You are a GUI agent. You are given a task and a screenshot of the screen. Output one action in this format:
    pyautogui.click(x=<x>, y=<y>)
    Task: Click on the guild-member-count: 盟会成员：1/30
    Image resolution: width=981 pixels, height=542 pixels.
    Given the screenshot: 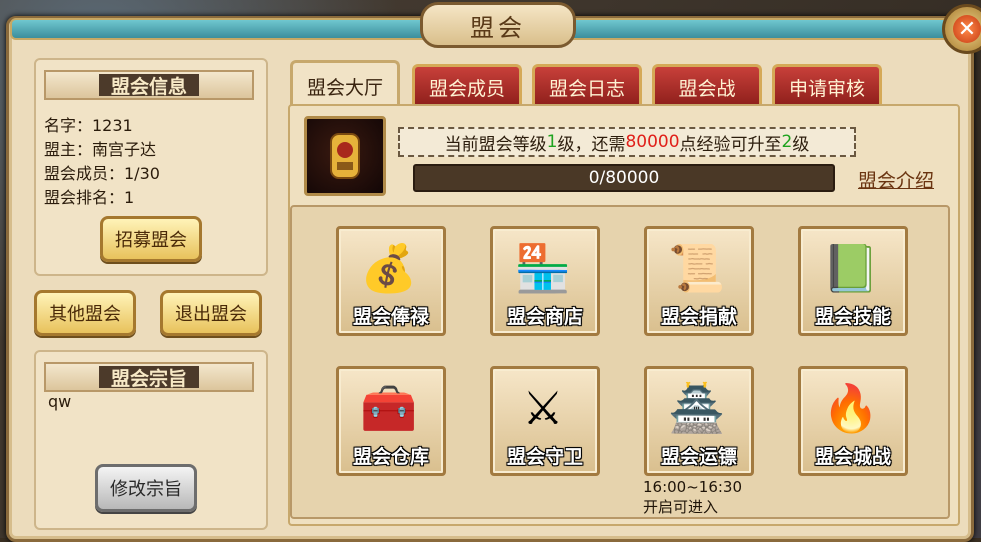 What is the action you would take?
    pyautogui.click(x=102, y=173)
    